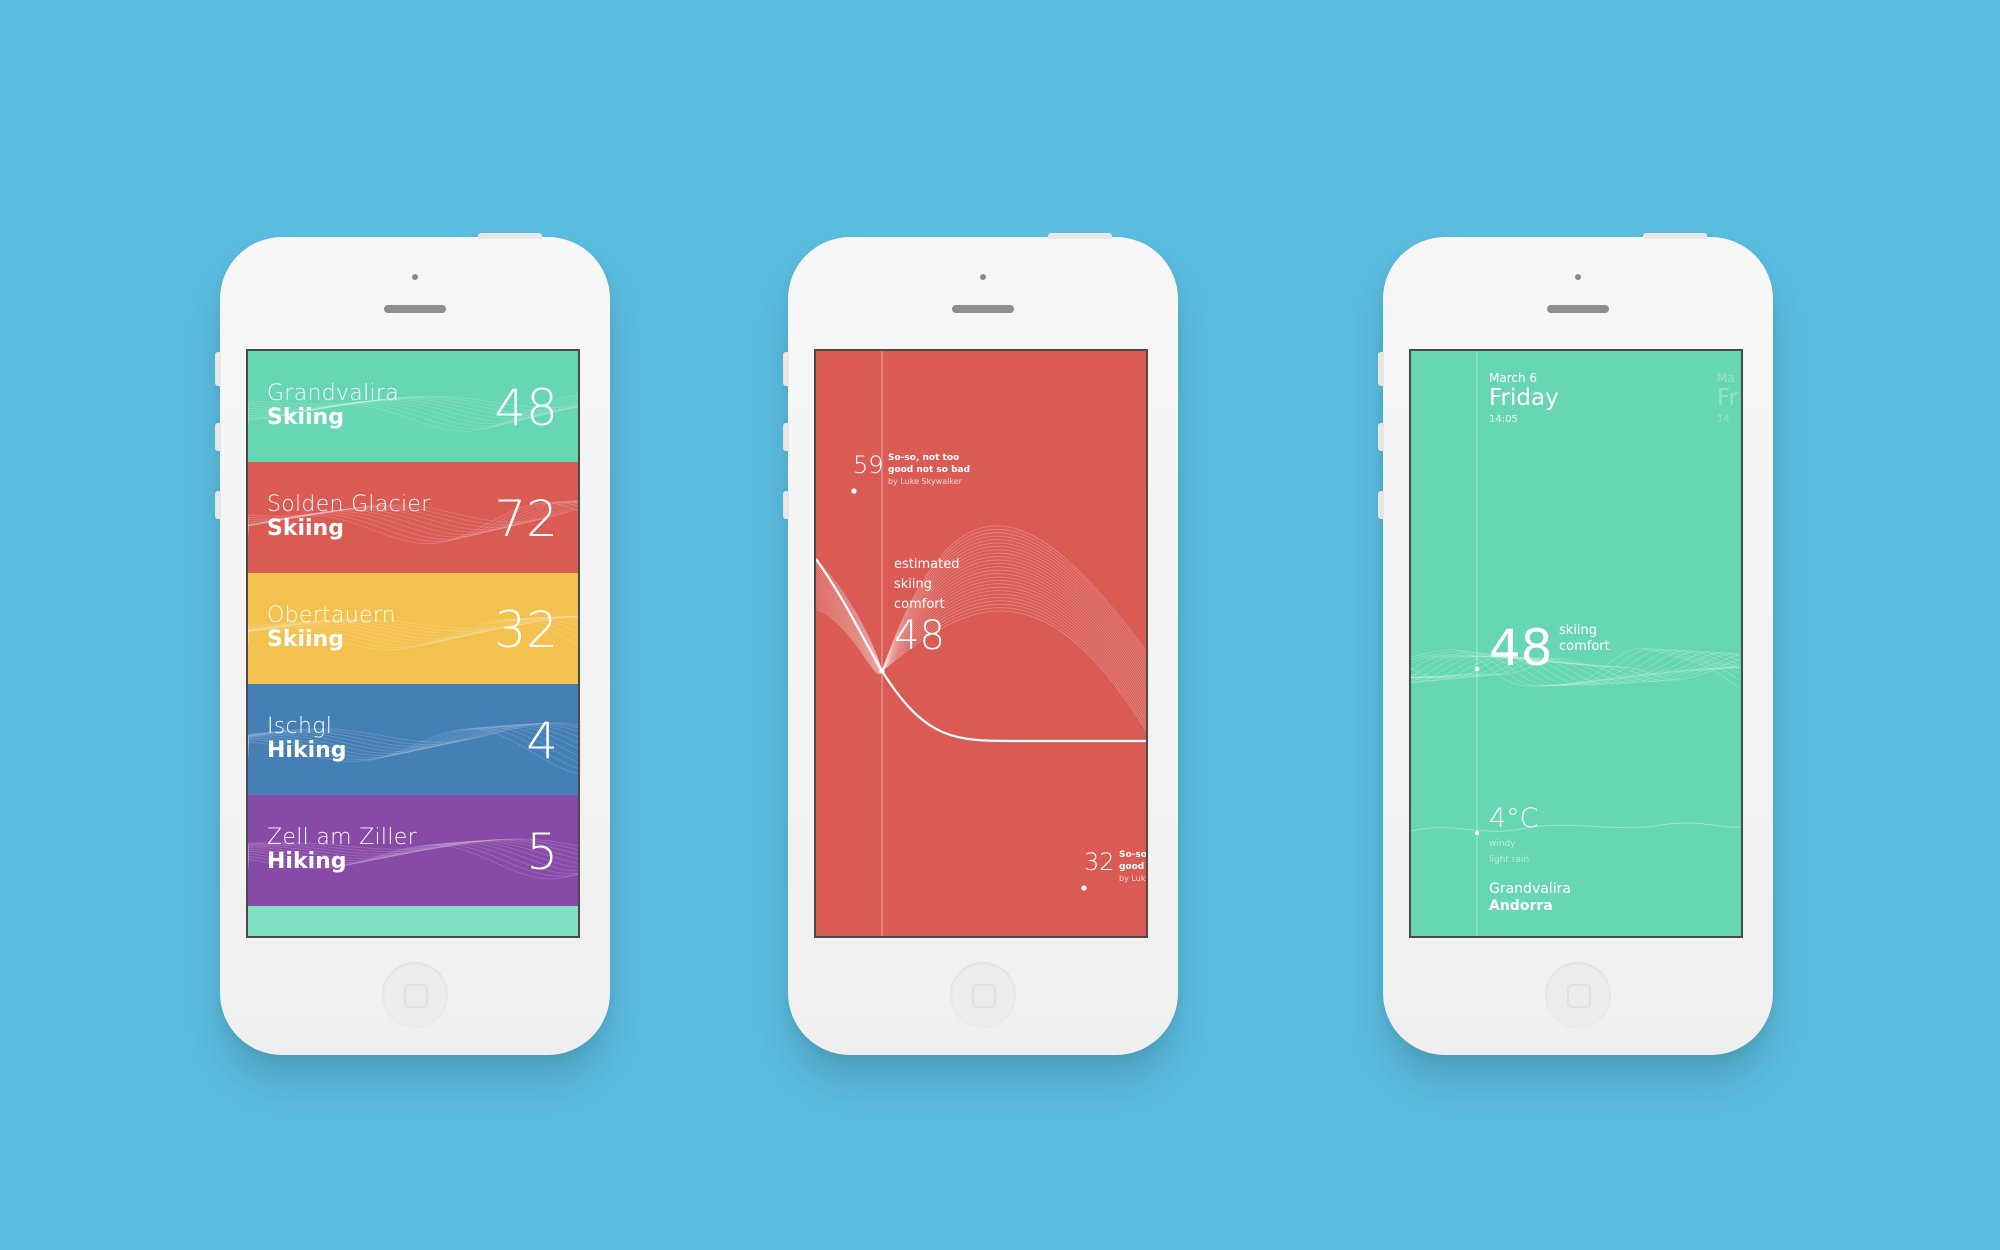 This screenshot has width=2000, height=1250. Describe the element at coordinates (342, 837) in the screenshot. I see `resort-name: Zell am Ziller` at that location.